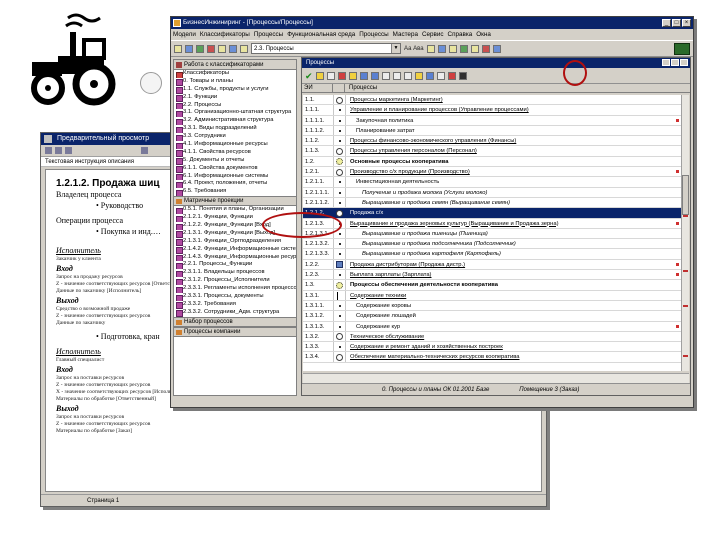  Describe the element at coordinates (321, 34) in the screenshot. I see `menu-item: Функциональная среда` at that location.